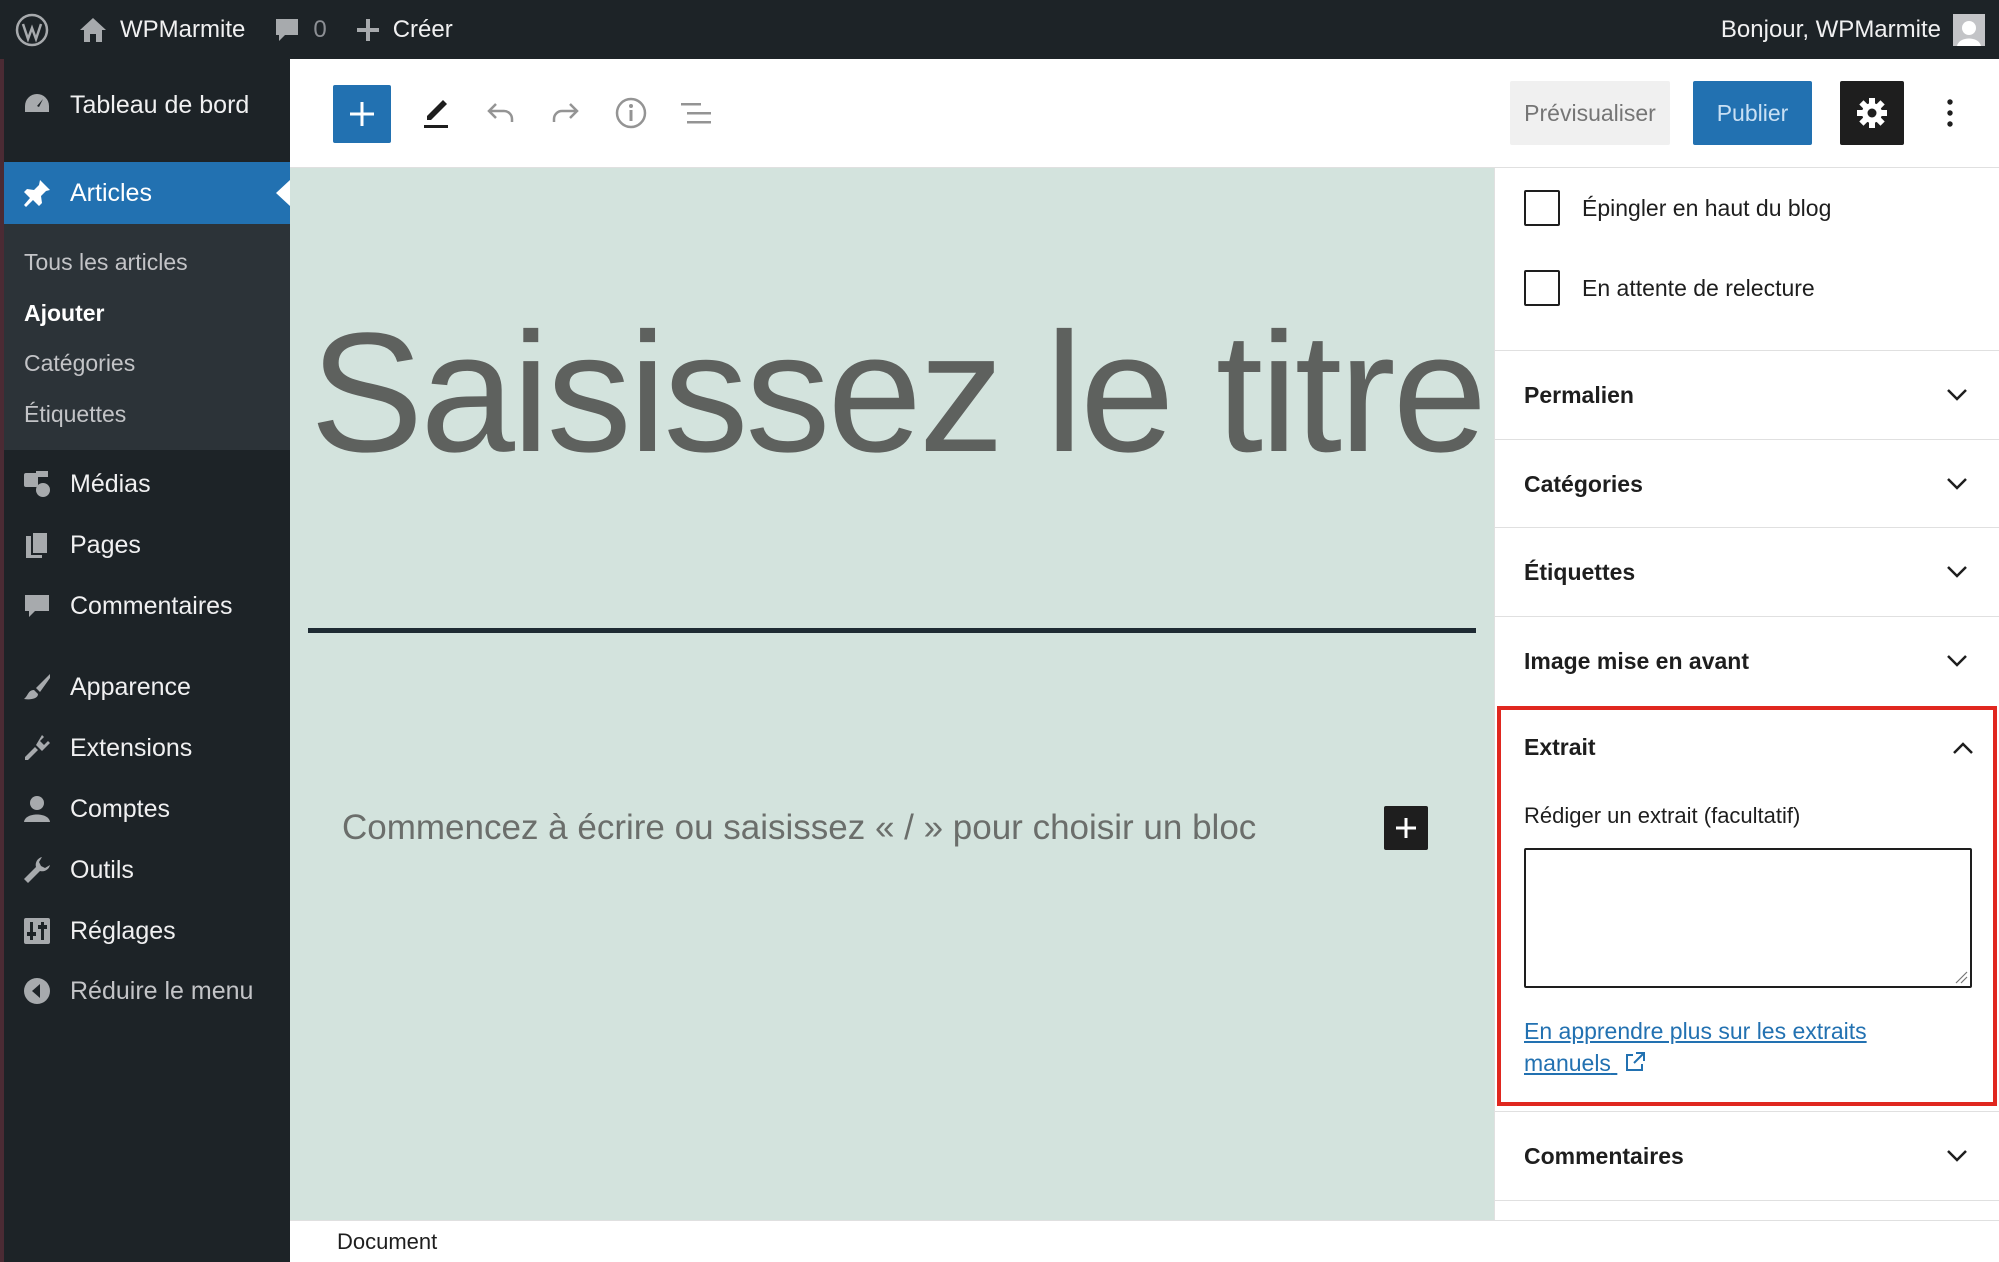 The width and height of the screenshot is (1999, 1262). I want to click on wordpress-logo-icon, so click(32, 29).